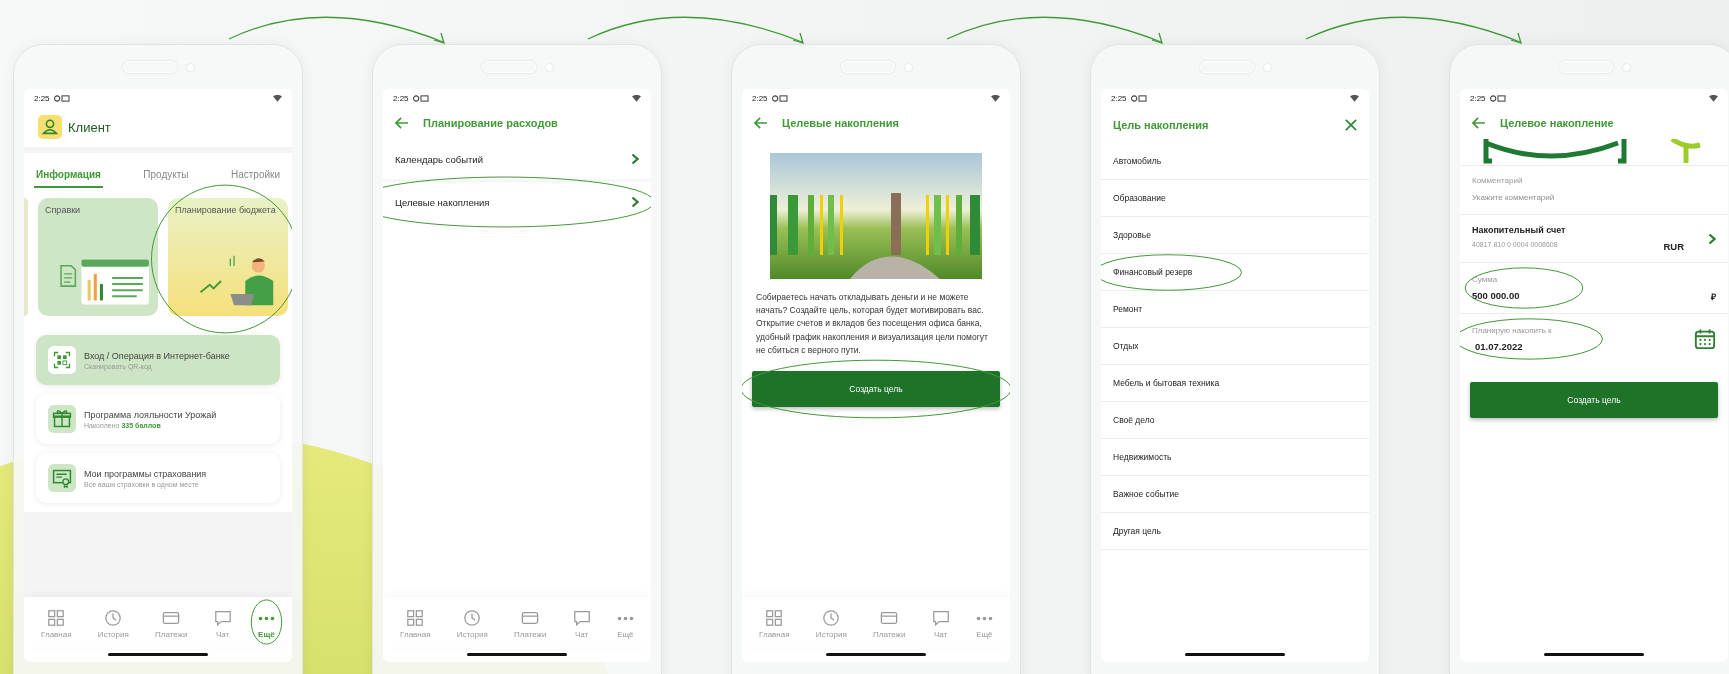  Describe the element at coordinates (166, 175) in the screenshot. I see `tab: Продукты` at that location.